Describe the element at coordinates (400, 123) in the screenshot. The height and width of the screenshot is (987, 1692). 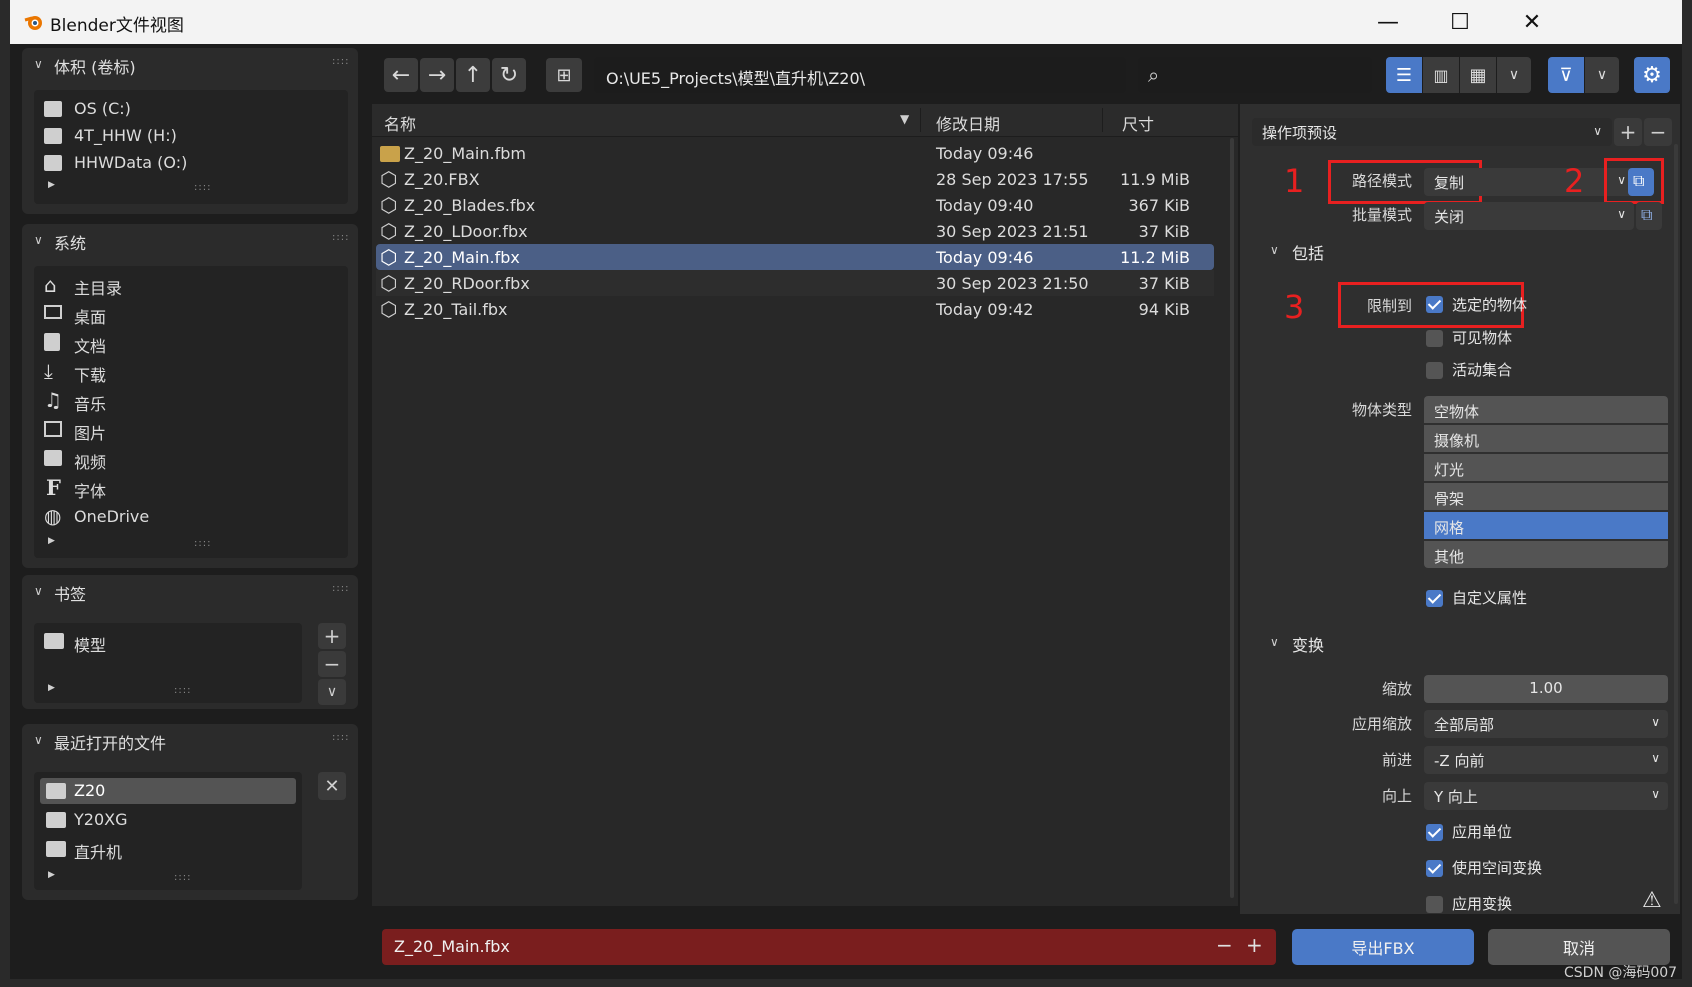
I see `column-name-header: 名称` at that location.